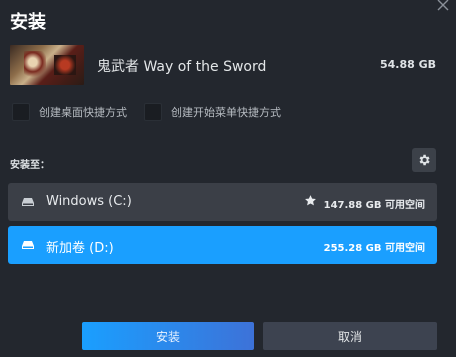 This screenshot has height=357, width=456. I want to click on cancel-button: 取消, so click(350, 336).